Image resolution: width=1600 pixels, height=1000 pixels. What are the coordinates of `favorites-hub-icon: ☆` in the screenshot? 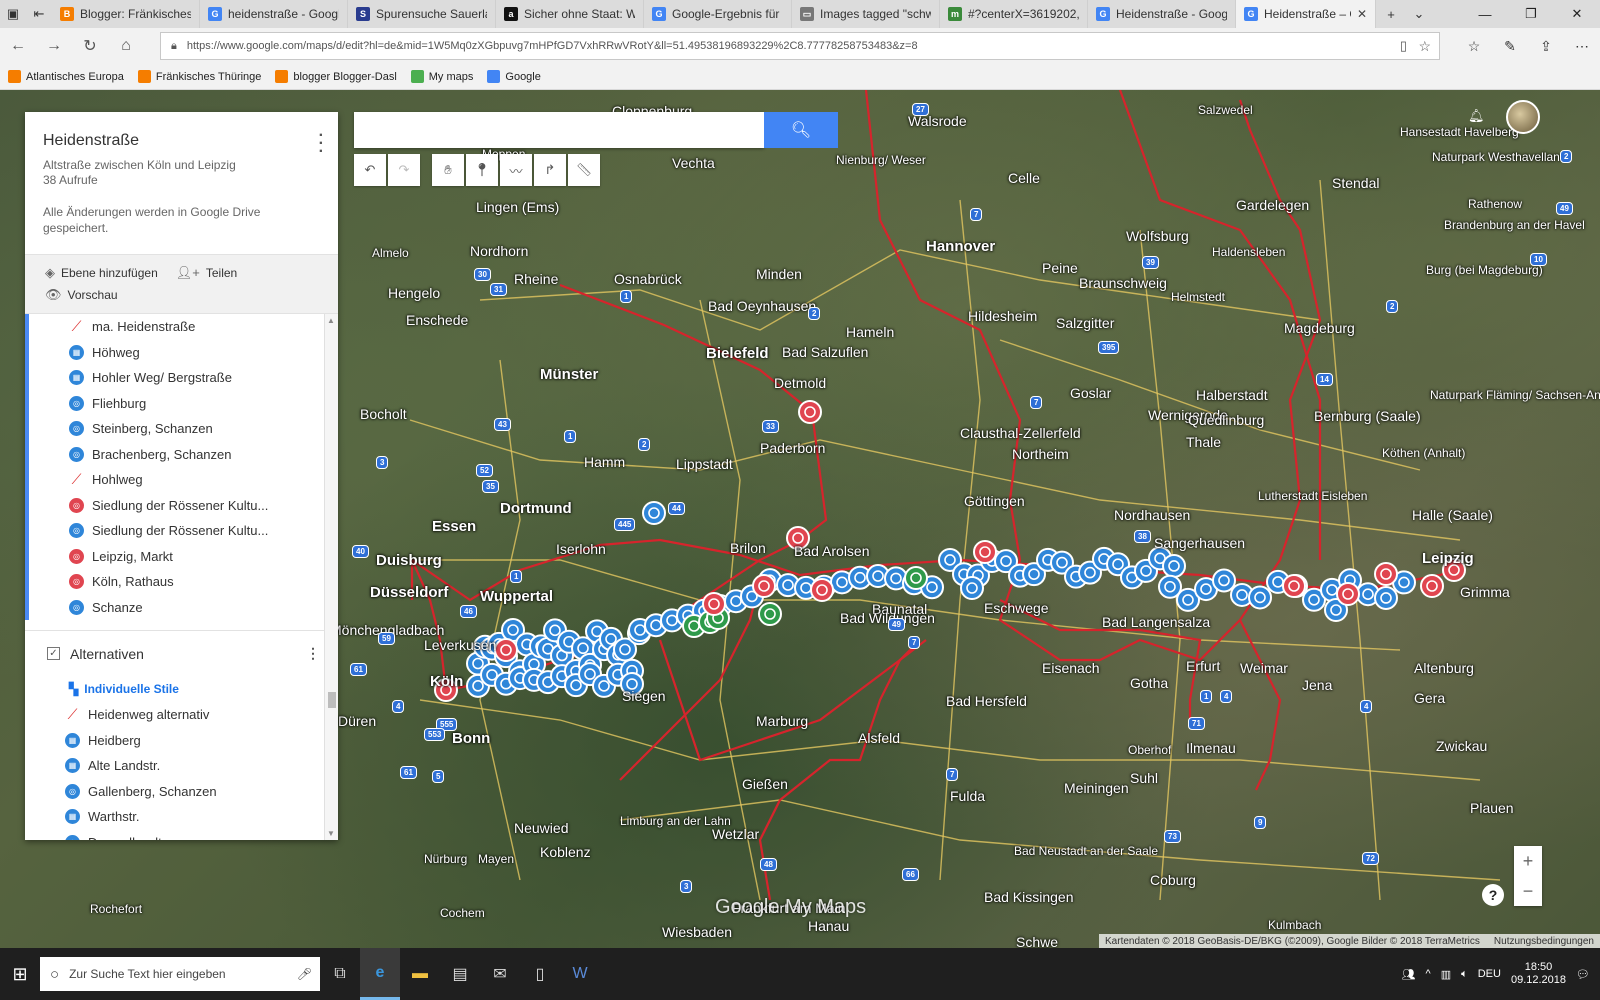 It's located at (1474, 46).